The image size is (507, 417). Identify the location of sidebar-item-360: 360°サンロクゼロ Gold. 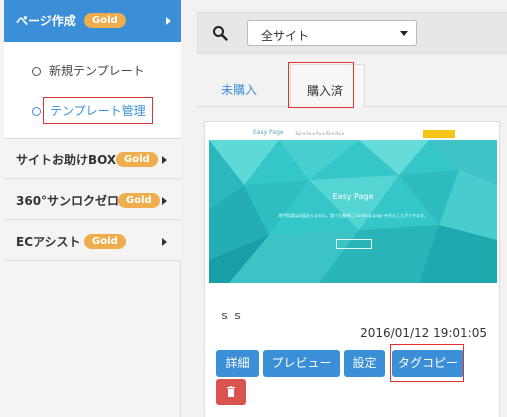
(92, 200).